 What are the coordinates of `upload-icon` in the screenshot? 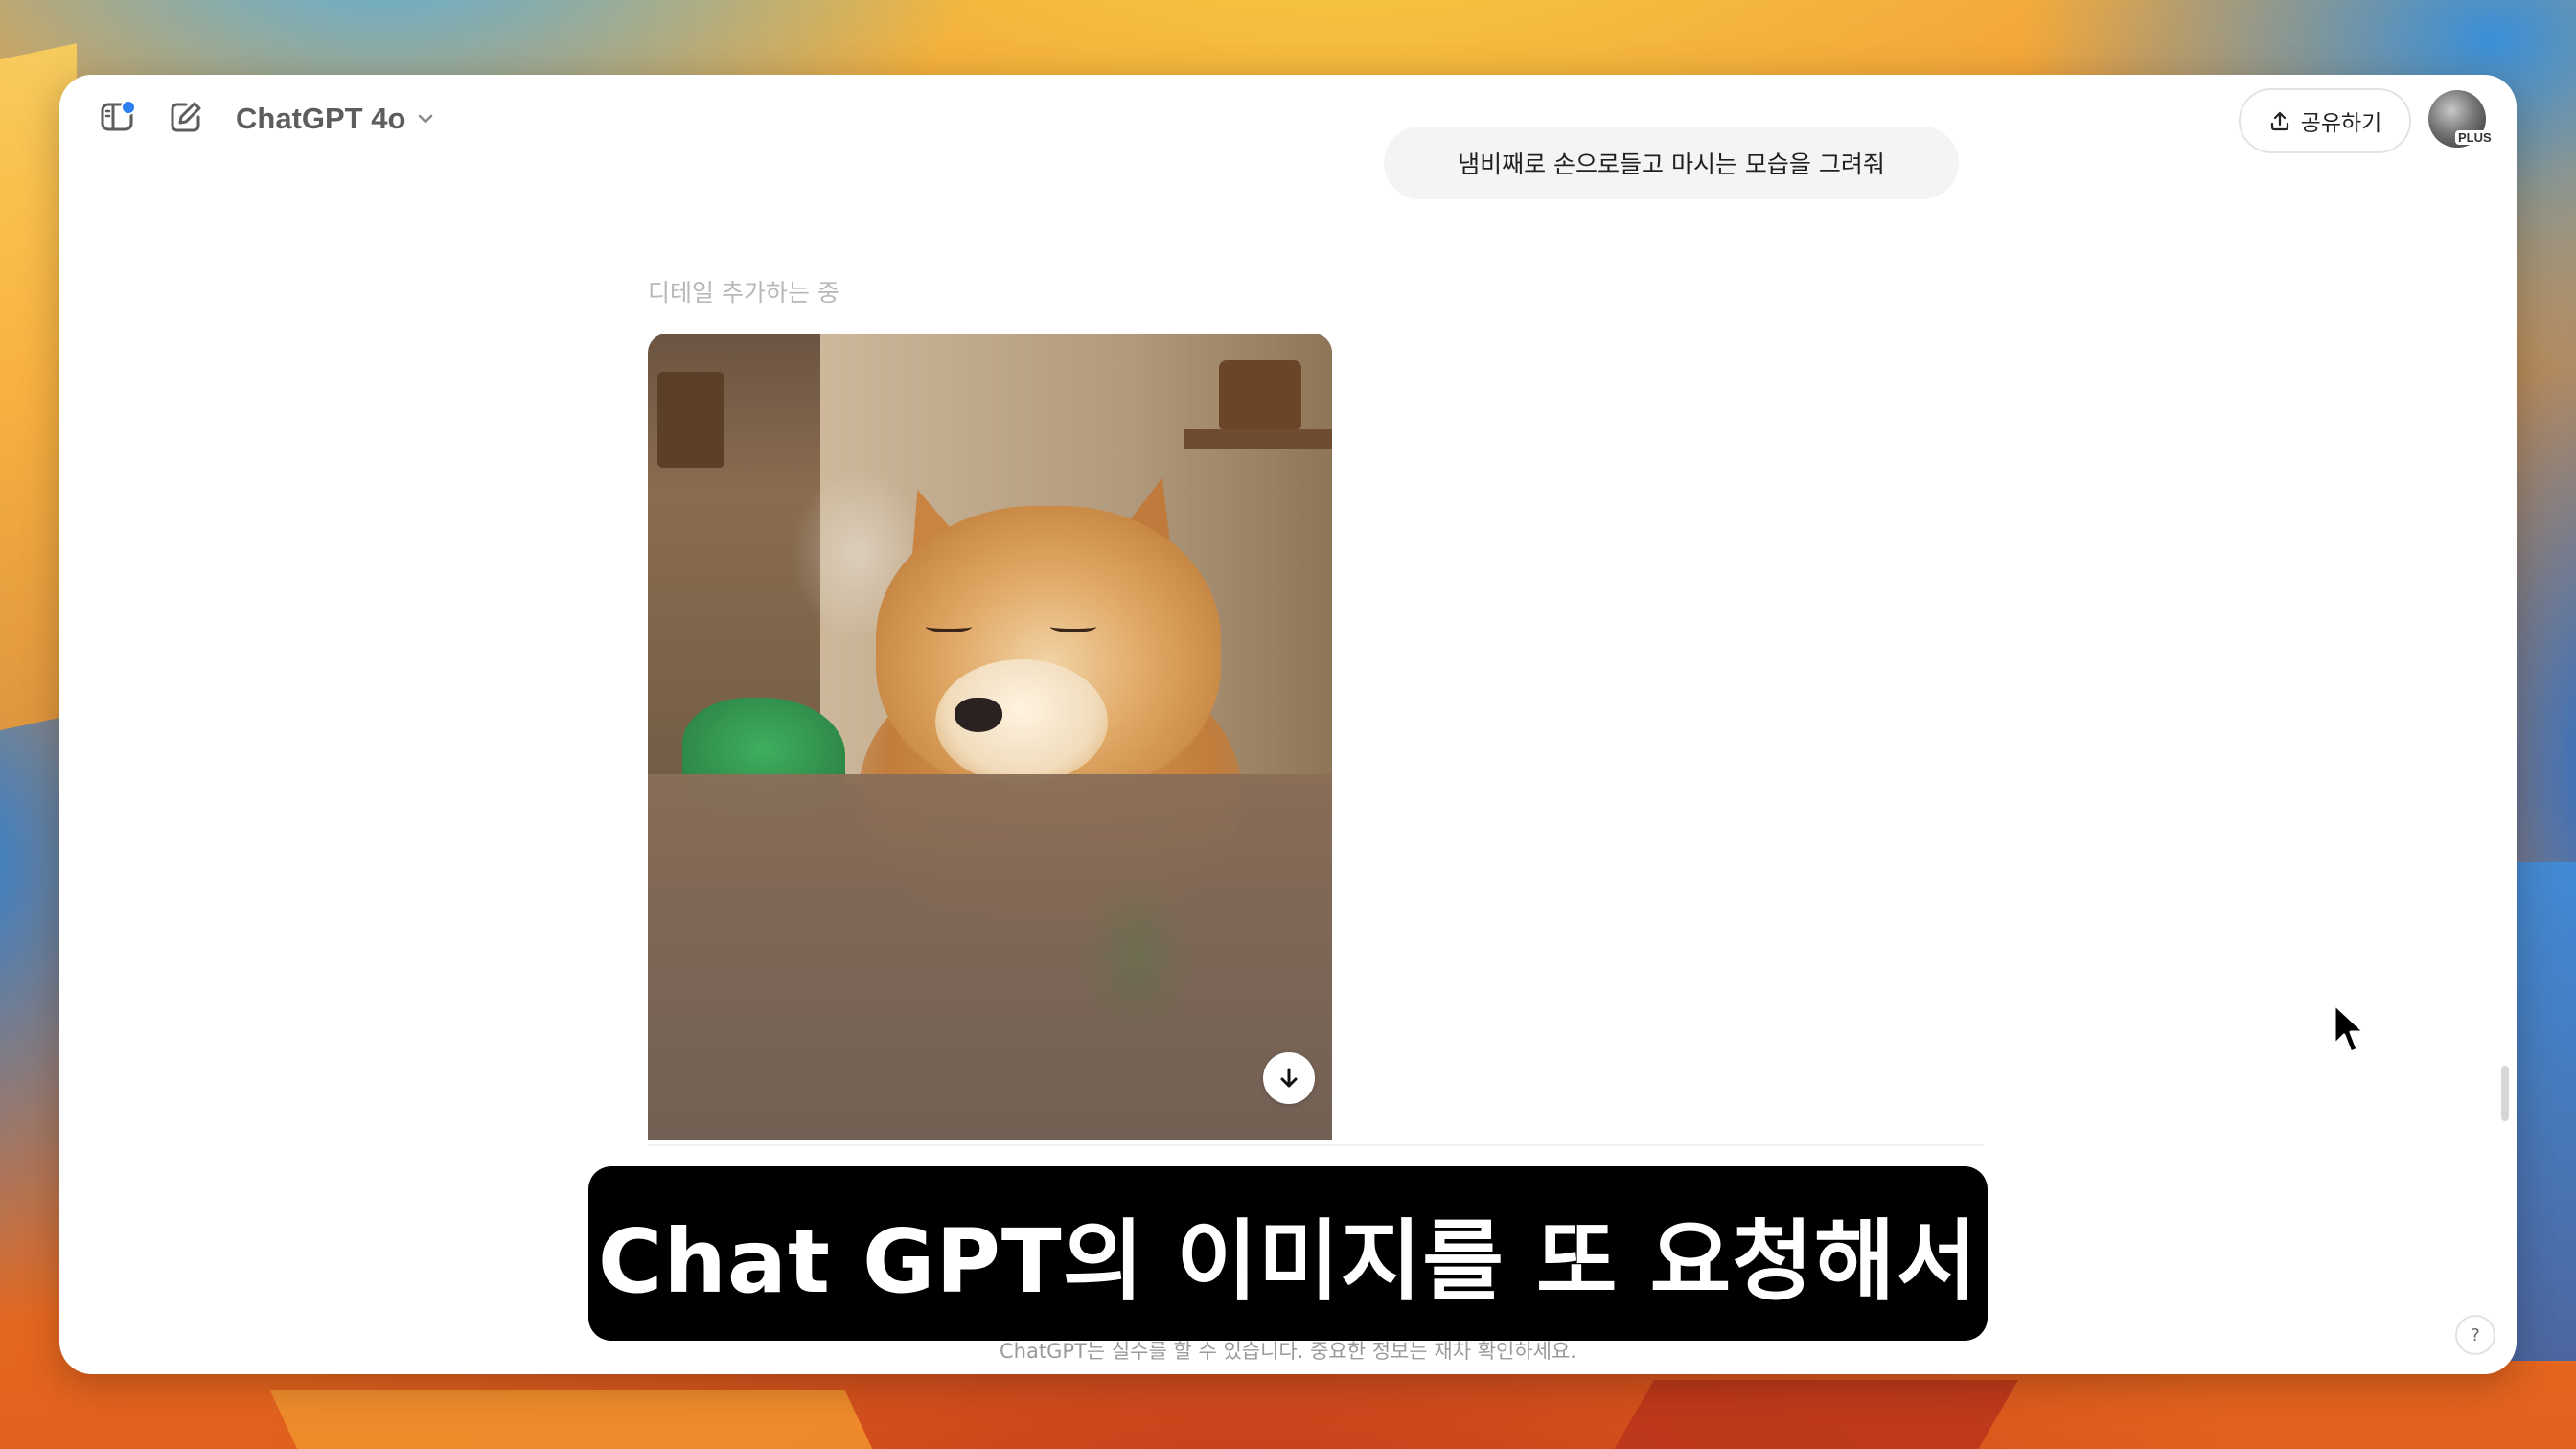 It's located at (2279, 121).